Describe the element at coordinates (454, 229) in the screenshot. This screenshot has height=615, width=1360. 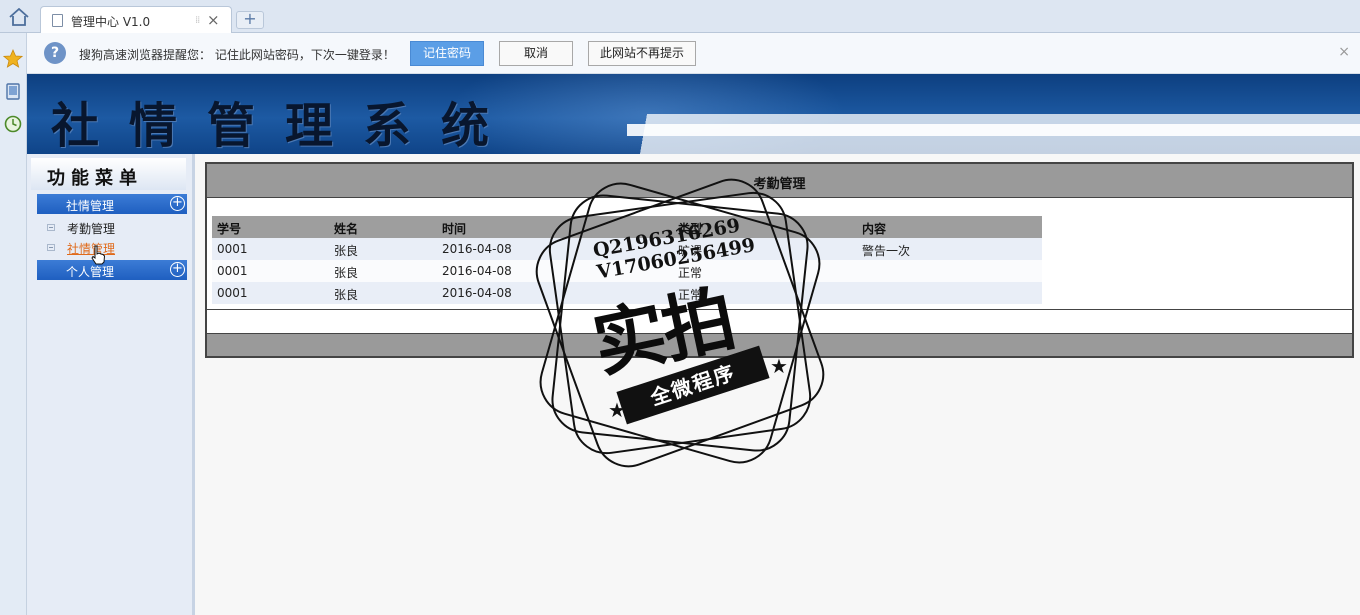
I see `column-header: 时间` at that location.